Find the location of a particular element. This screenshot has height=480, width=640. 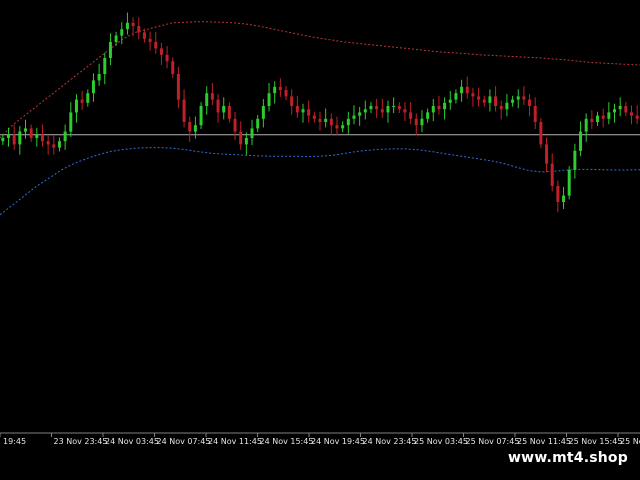

x-tick-label: 24 Nov 19:45 is located at coordinates (338, 441).